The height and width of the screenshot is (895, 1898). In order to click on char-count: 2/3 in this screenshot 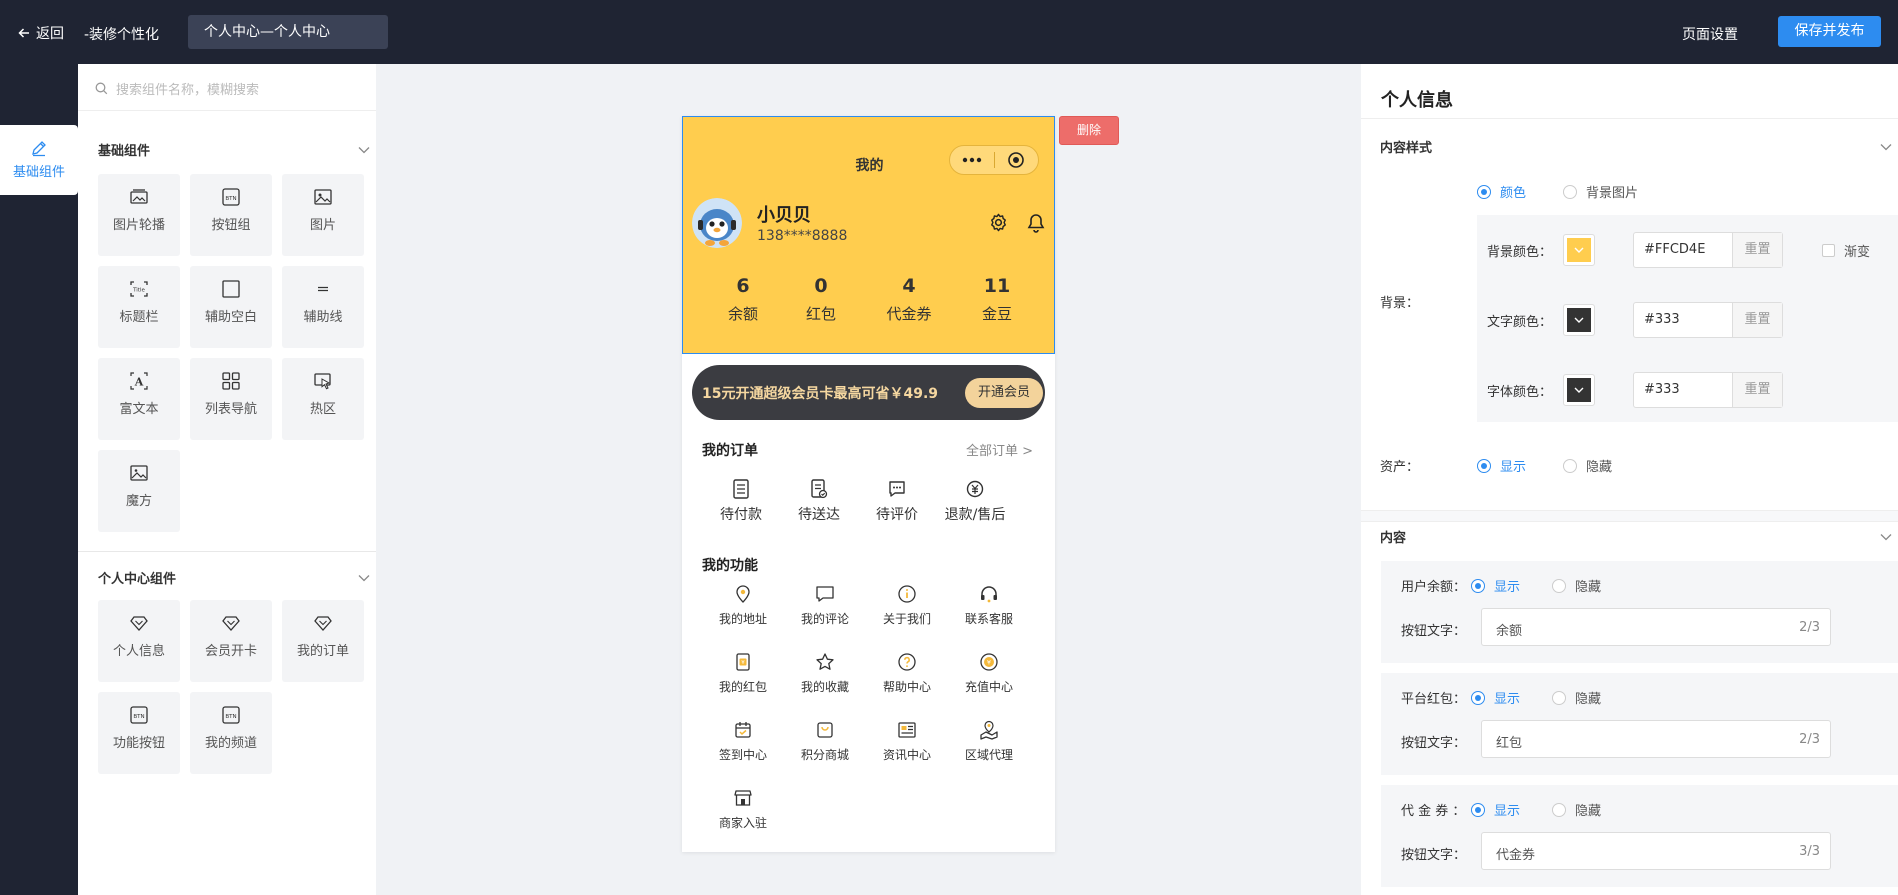, I will do `click(1809, 739)`.